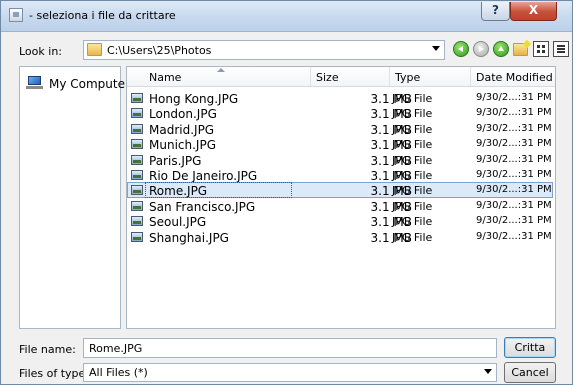 The height and width of the screenshot is (385, 573). What do you see at coordinates (530, 347) in the screenshot?
I see `encrypt-button: Critta` at bounding box center [530, 347].